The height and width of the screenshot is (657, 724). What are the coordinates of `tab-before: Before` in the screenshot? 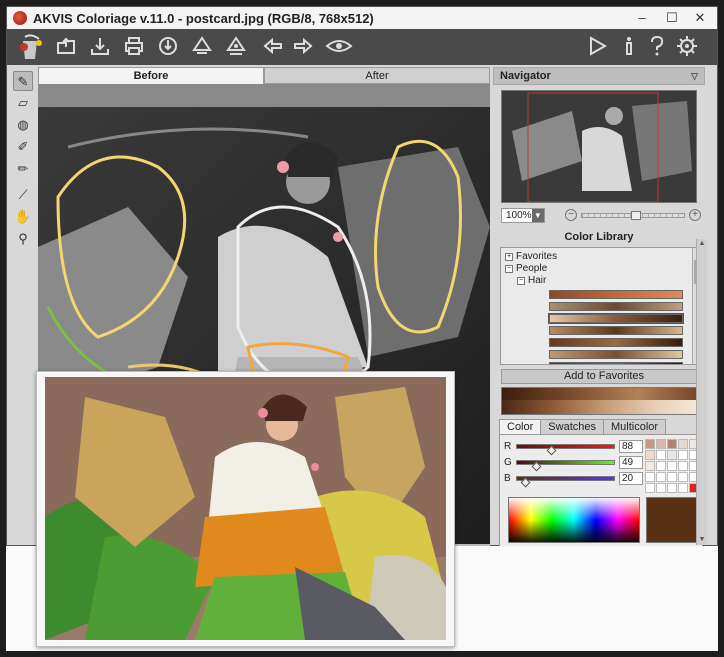 It's located at (151, 75).